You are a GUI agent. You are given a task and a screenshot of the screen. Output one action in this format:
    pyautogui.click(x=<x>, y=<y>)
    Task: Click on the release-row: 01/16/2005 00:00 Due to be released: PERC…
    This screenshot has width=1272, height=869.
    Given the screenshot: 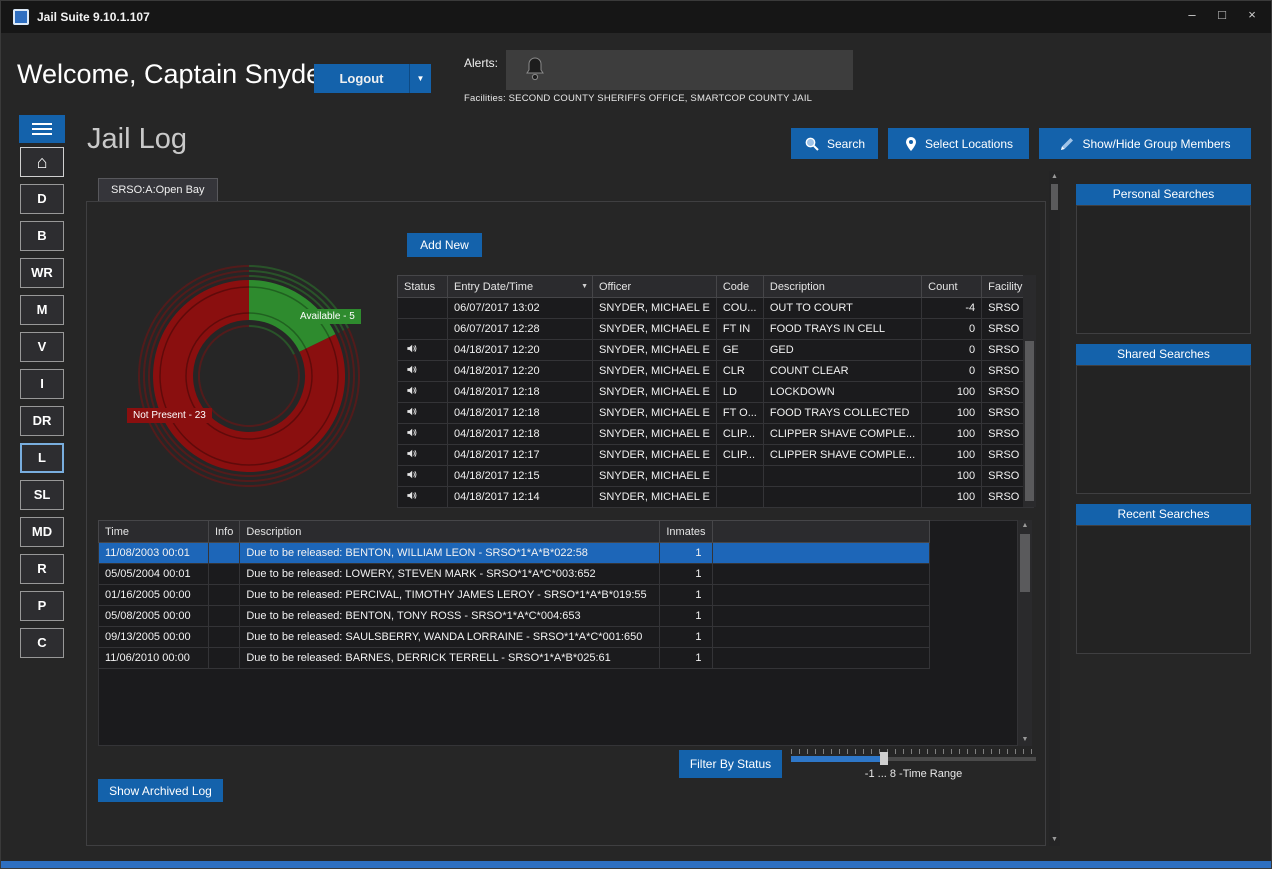 What is the action you would take?
    pyautogui.click(x=514, y=595)
    